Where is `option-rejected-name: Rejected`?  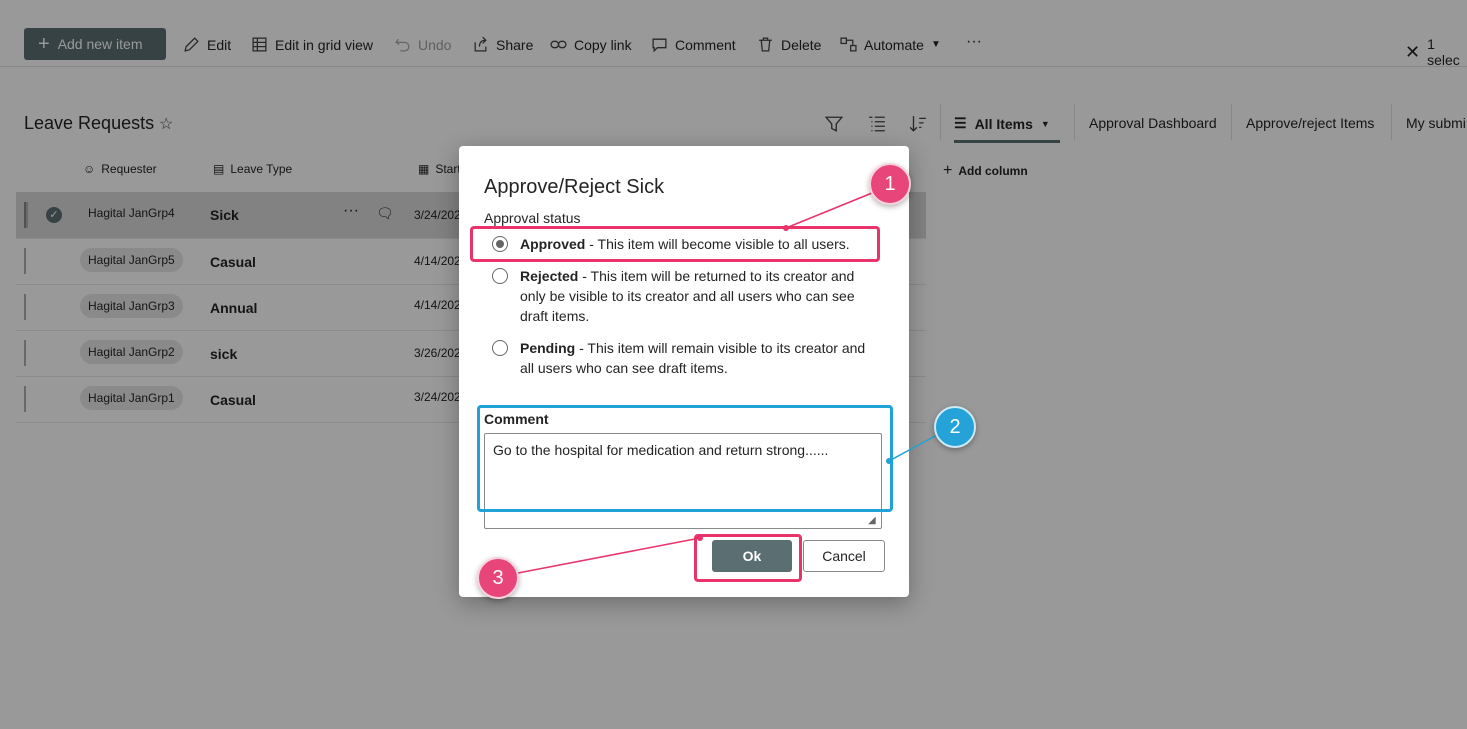
option-rejected-name: Rejected is located at coordinates (549, 276).